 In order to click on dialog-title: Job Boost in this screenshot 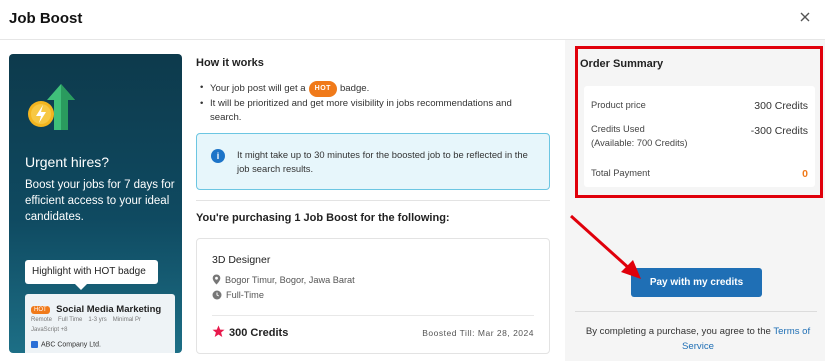, I will do `click(46, 18)`.